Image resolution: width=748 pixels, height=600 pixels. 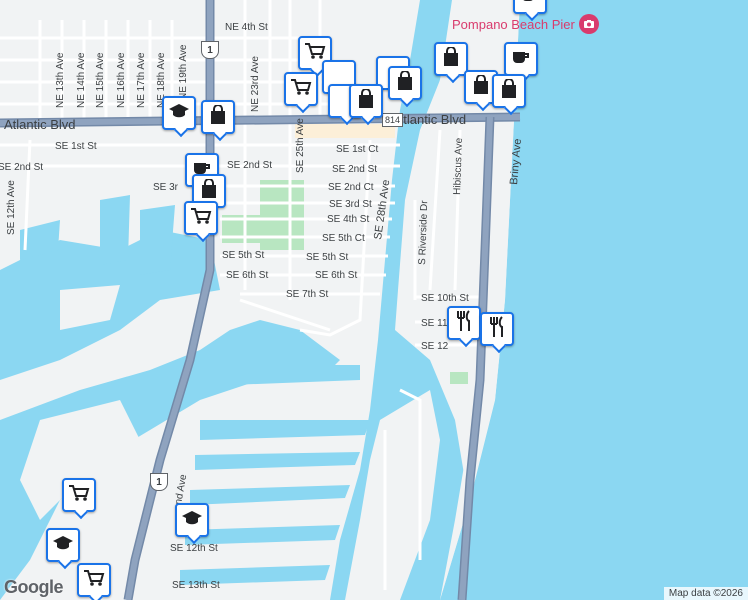 I want to click on label-ne-19th-ave: NE 19th Ave, so click(x=183, y=72).